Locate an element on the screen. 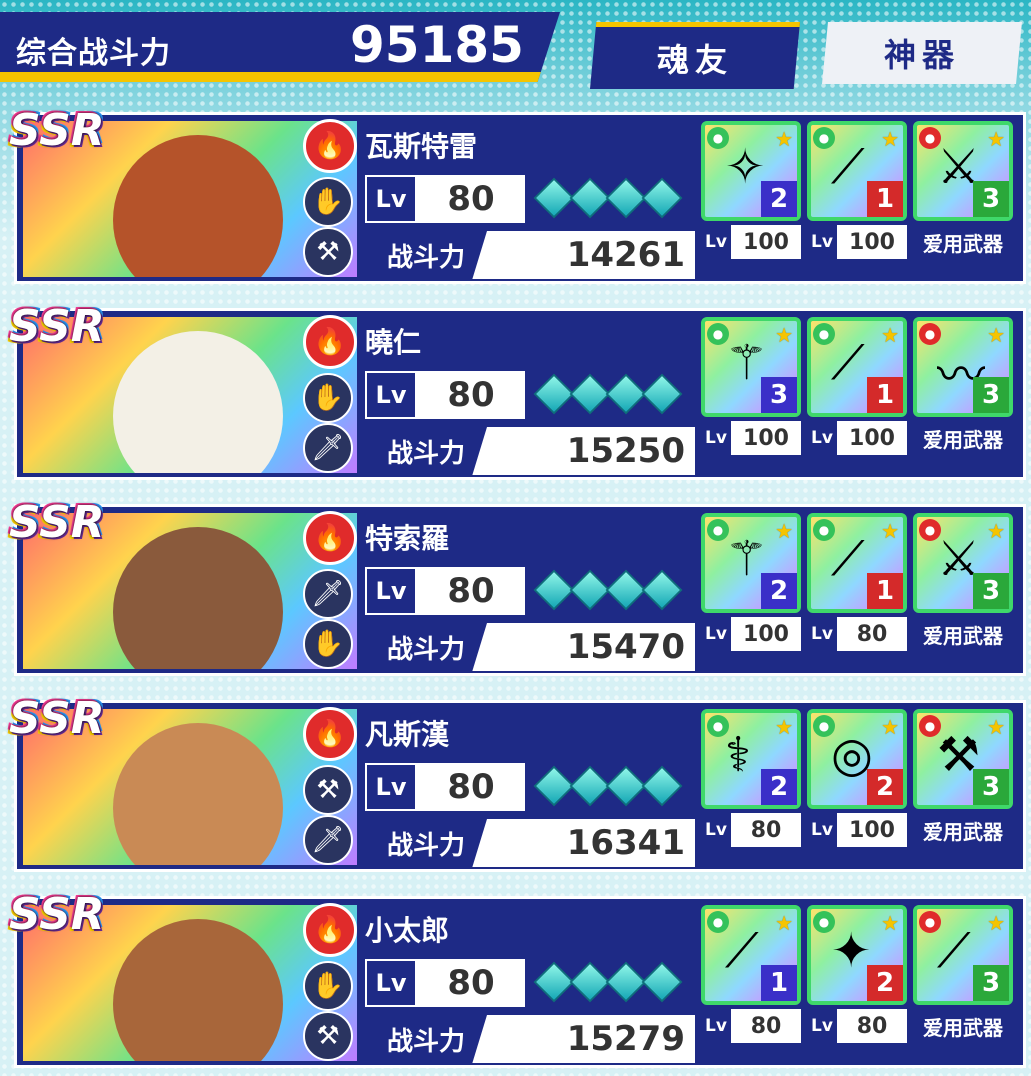 The width and height of the screenshot is (1031, 1076). tab-artifacts: 神器 is located at coordinates (922, 53).